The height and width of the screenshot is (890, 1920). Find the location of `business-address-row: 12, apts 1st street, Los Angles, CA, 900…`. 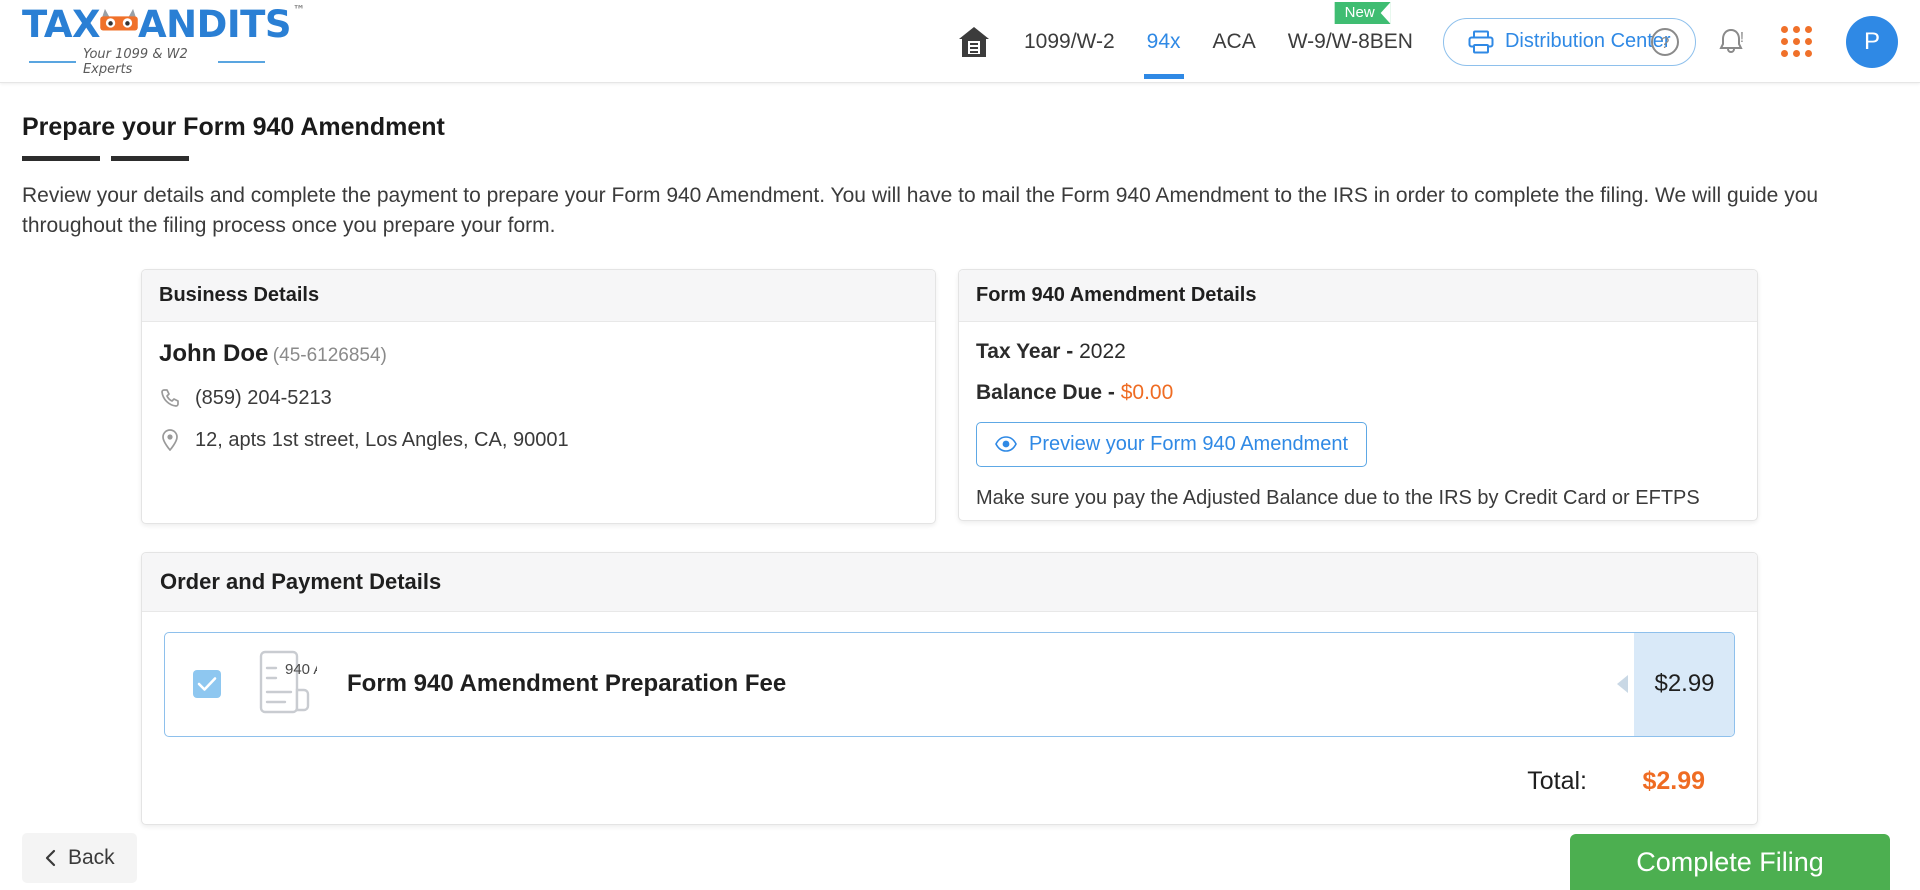

business-address-row: 12, apts 1st street, Los Angles, CA, 900… is located at coordinates (538, 440).